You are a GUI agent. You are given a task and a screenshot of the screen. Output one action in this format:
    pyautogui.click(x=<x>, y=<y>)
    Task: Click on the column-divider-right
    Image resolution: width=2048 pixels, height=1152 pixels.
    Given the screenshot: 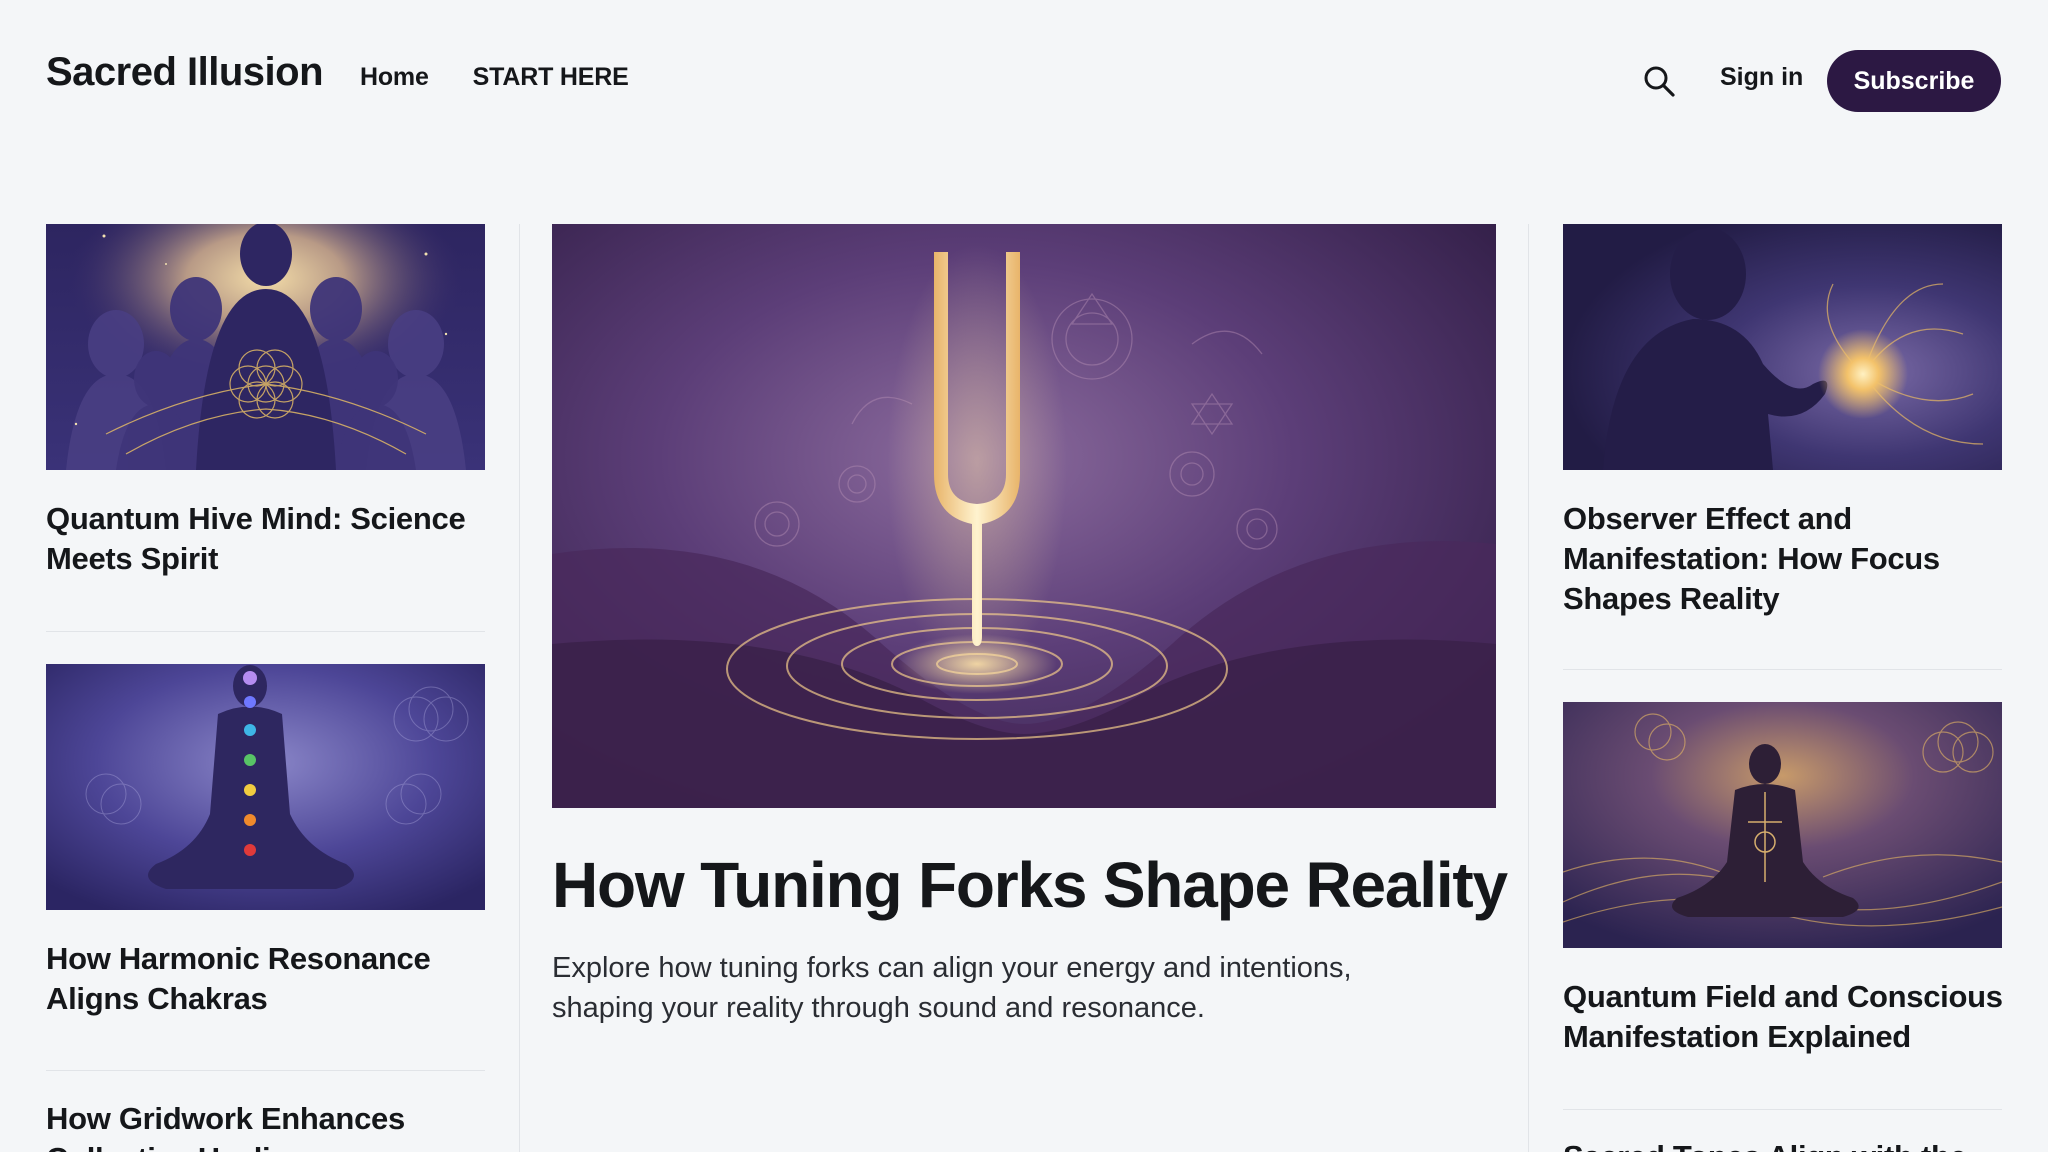 What is the action you would take?
    pyautogui.click(x=1528, y=688)
    